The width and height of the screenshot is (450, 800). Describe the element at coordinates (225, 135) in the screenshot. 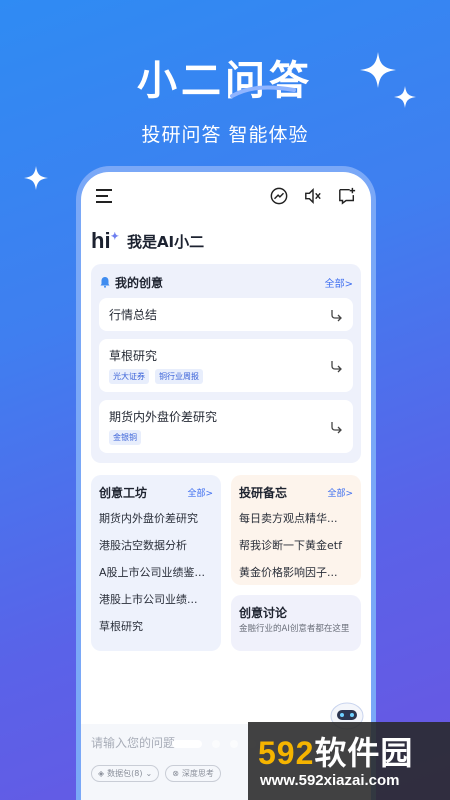

I see `hero-subtitle: 投研问答 智能体验` at that location.